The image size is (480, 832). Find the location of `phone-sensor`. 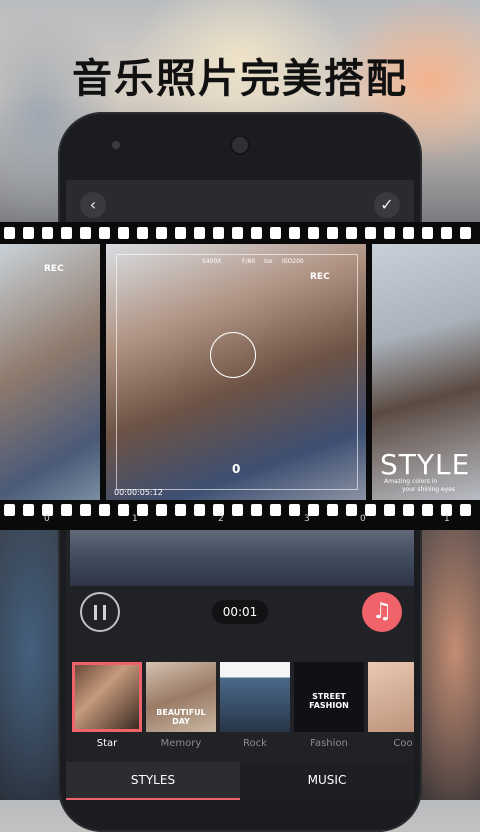

phone-sensor is located at coordinates (116, 145).